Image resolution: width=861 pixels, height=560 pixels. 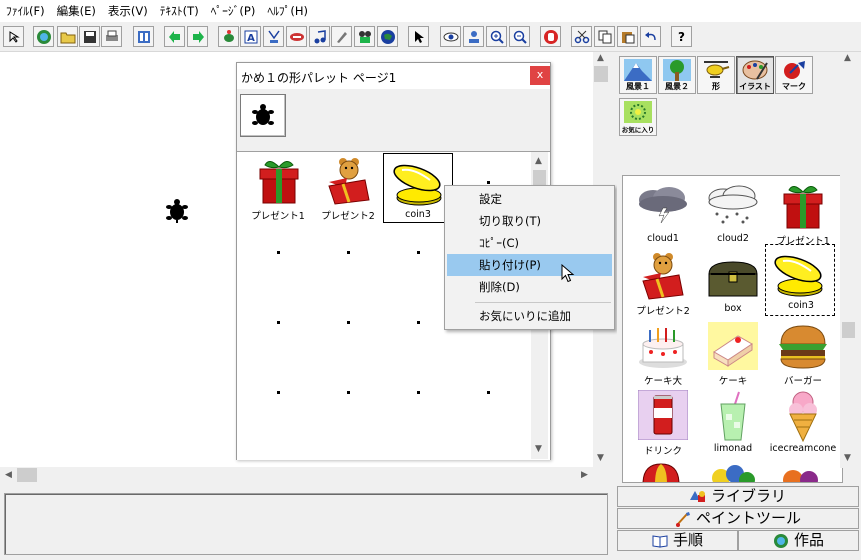 What do you see at coordinates (716, 75) in the screenshot?
I see `category-tab-shape: 形` at bounding box center [716, 75].